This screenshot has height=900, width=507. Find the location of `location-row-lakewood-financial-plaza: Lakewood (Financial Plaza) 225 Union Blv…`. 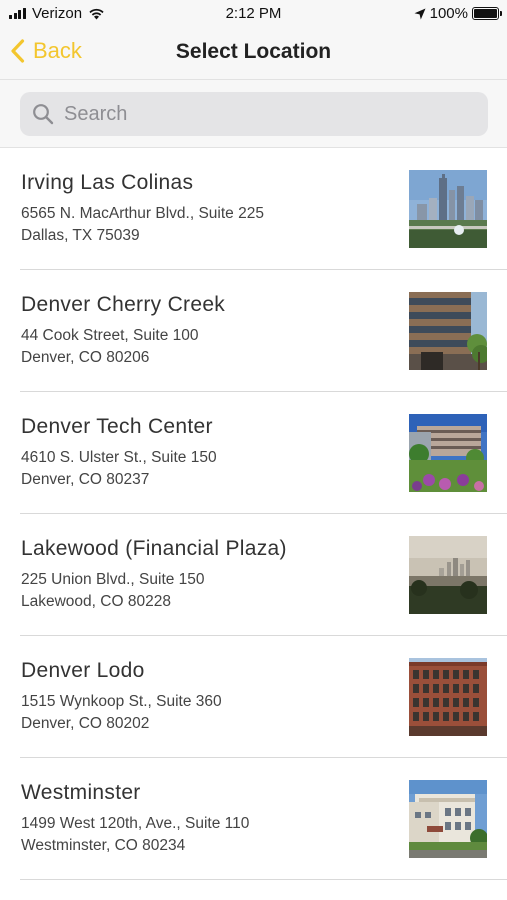

location-row-lakewood-financial-plaza: Lakewood (Financial Plaza) 225 Union Blv… is located at coordinates (253, 575).